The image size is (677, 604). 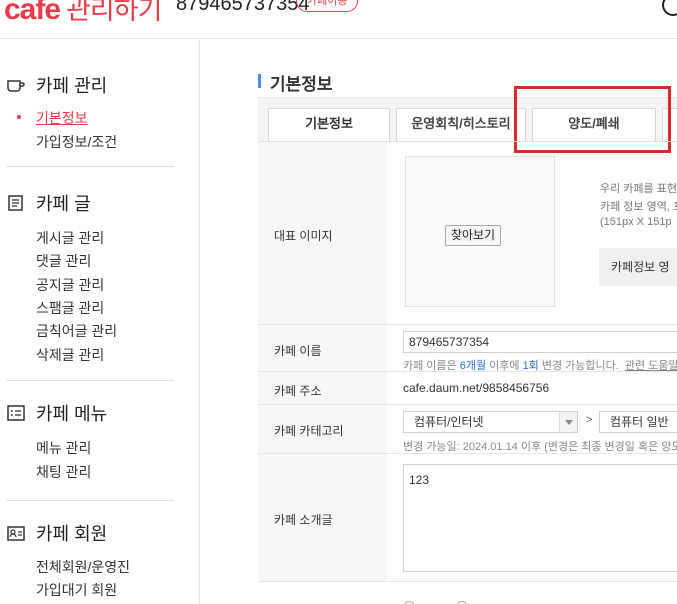 I want to click on cafe-move-button: 카페이동, so click(x=327, y=6).